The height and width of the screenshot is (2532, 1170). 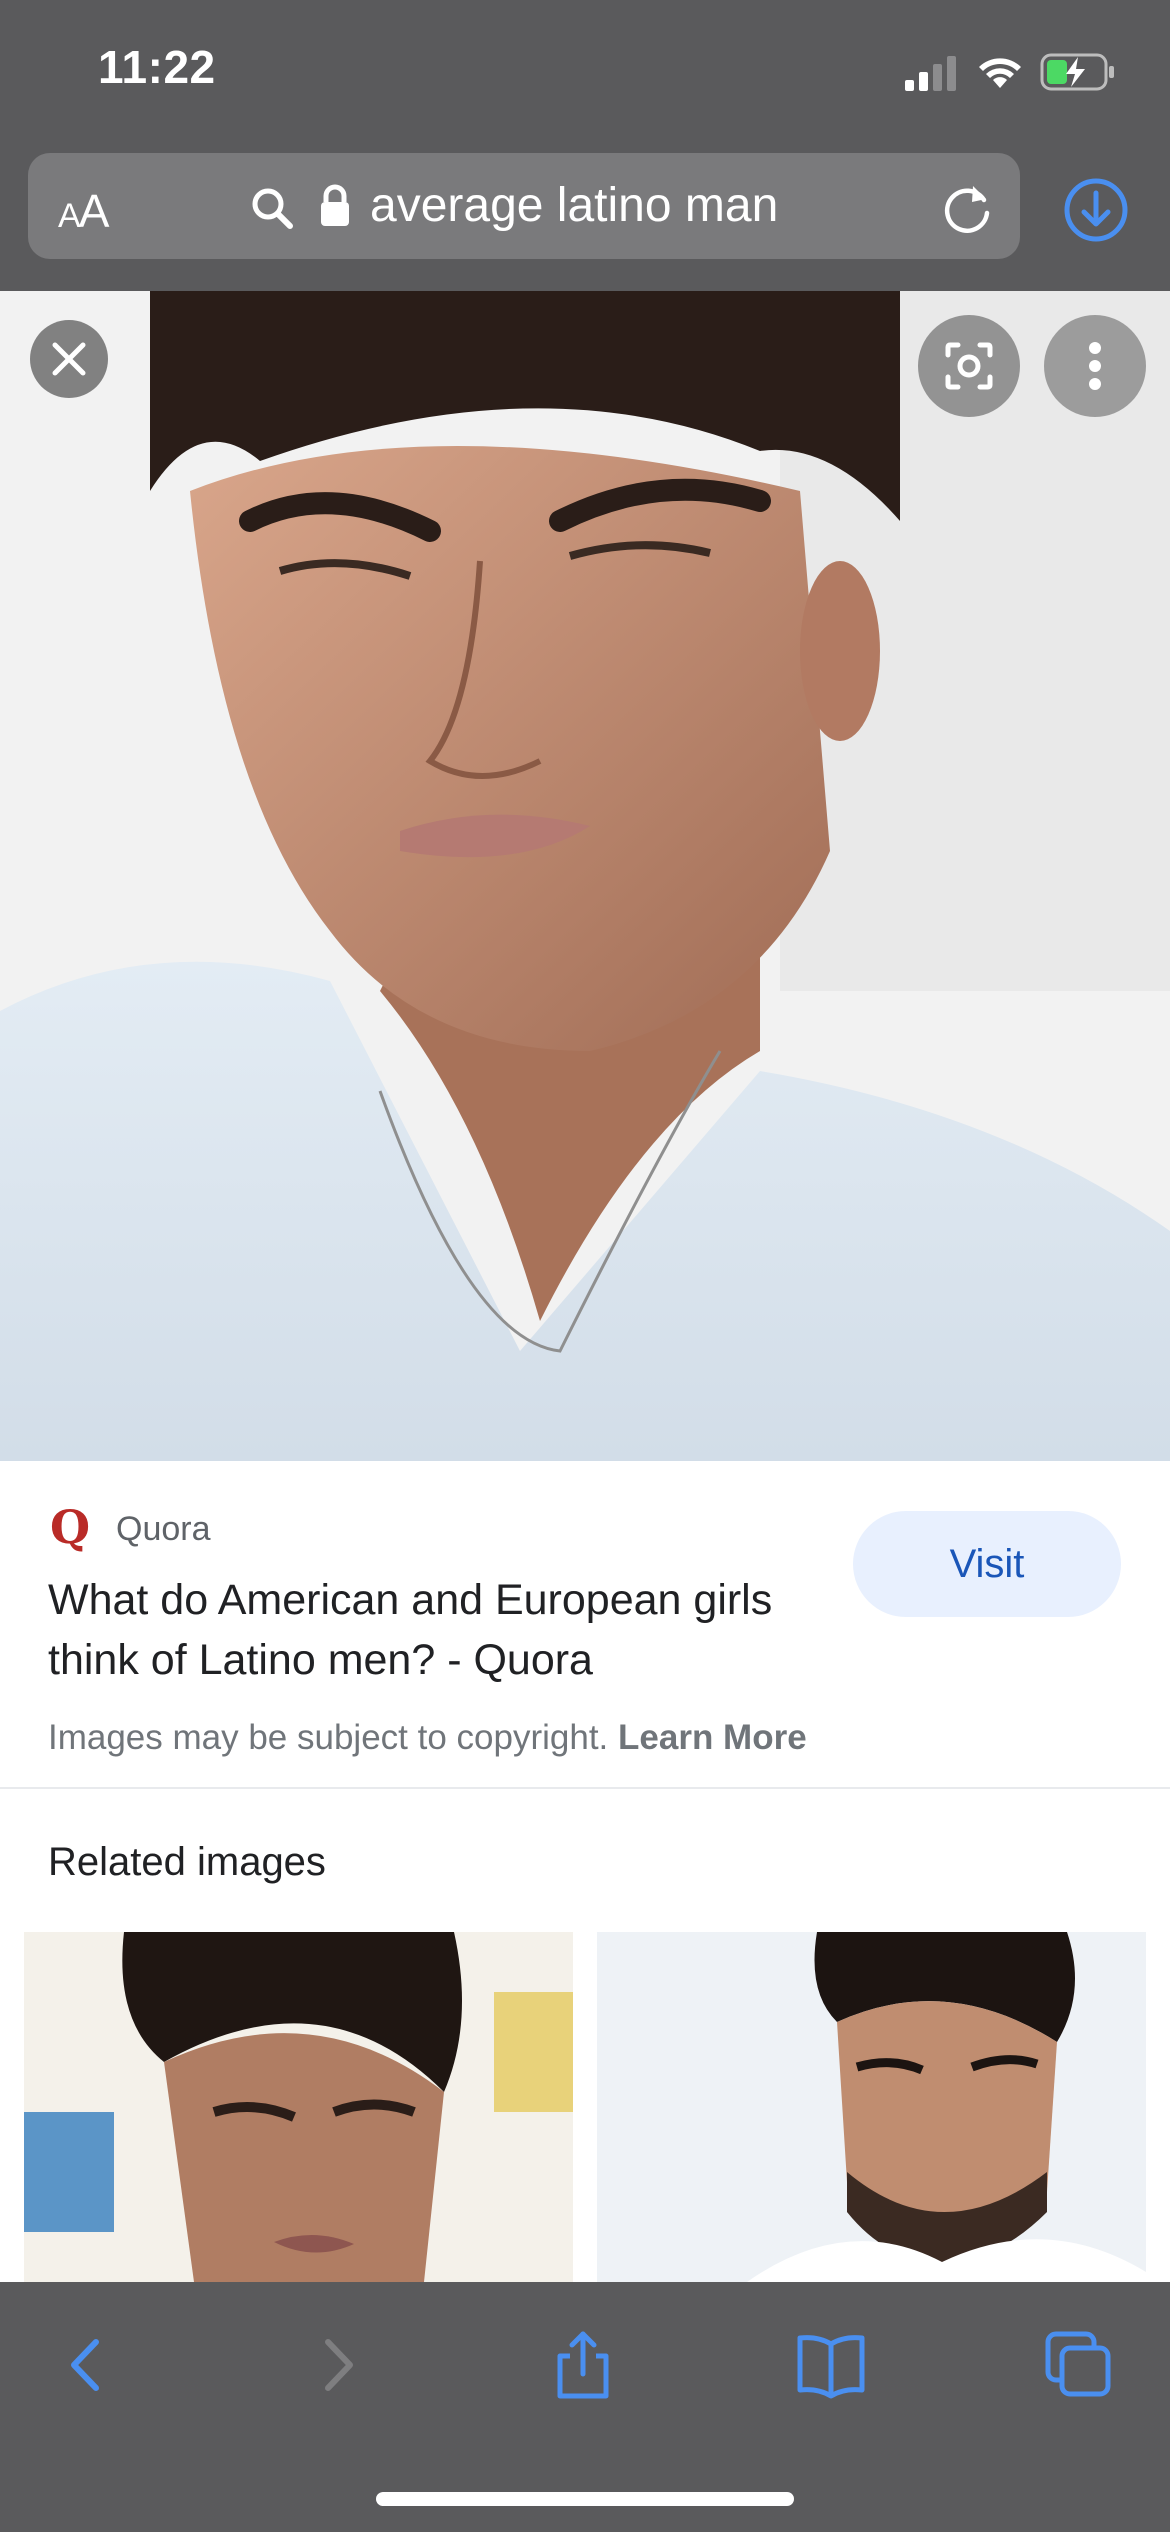 I want to click on close-icon, so click(x=69, y=359).